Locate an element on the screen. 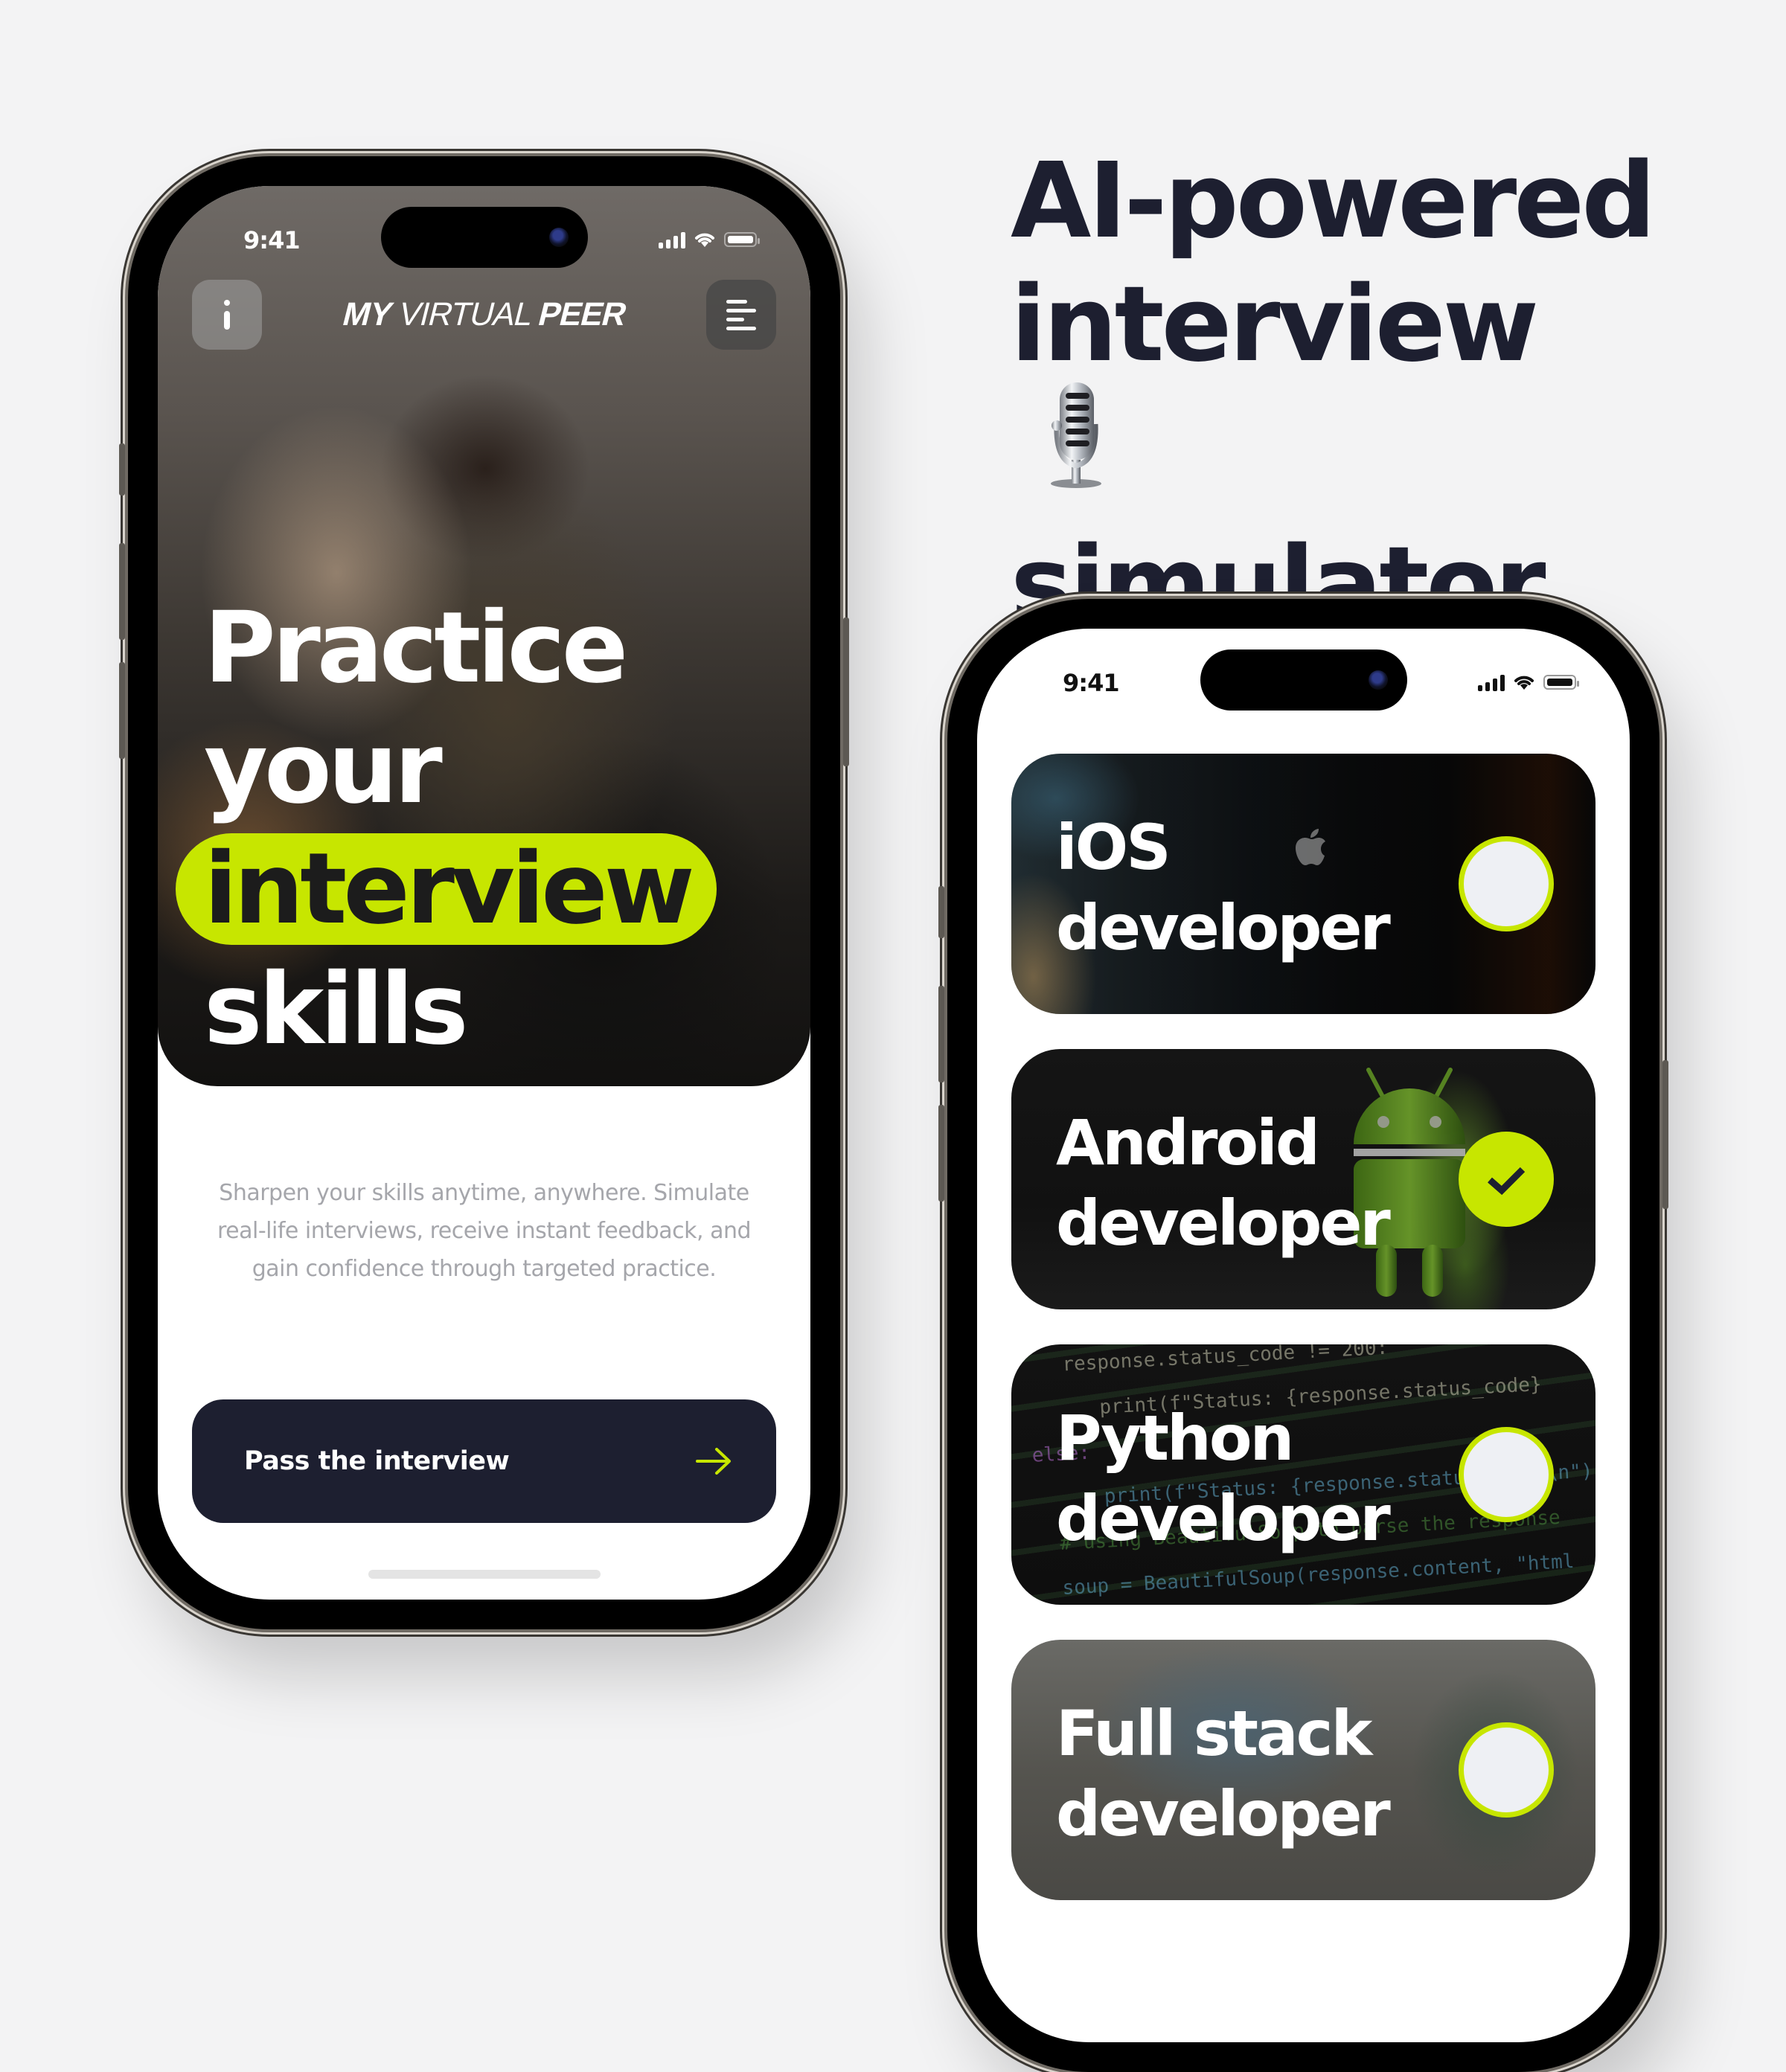  role-card-full-stack: Full stack developer is located at coordinates (1303, 1770).